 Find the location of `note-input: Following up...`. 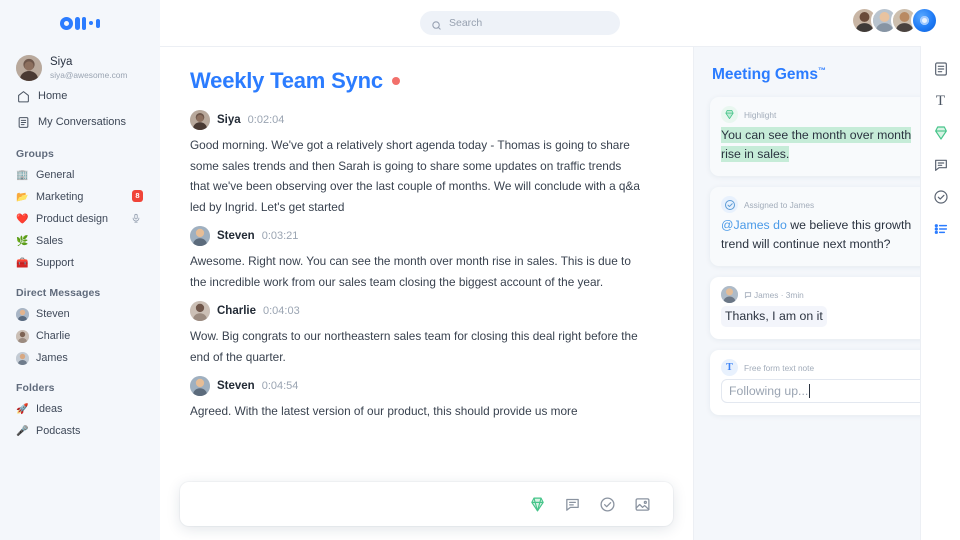

note-input: Following up... is located at coordinates (827, 391).